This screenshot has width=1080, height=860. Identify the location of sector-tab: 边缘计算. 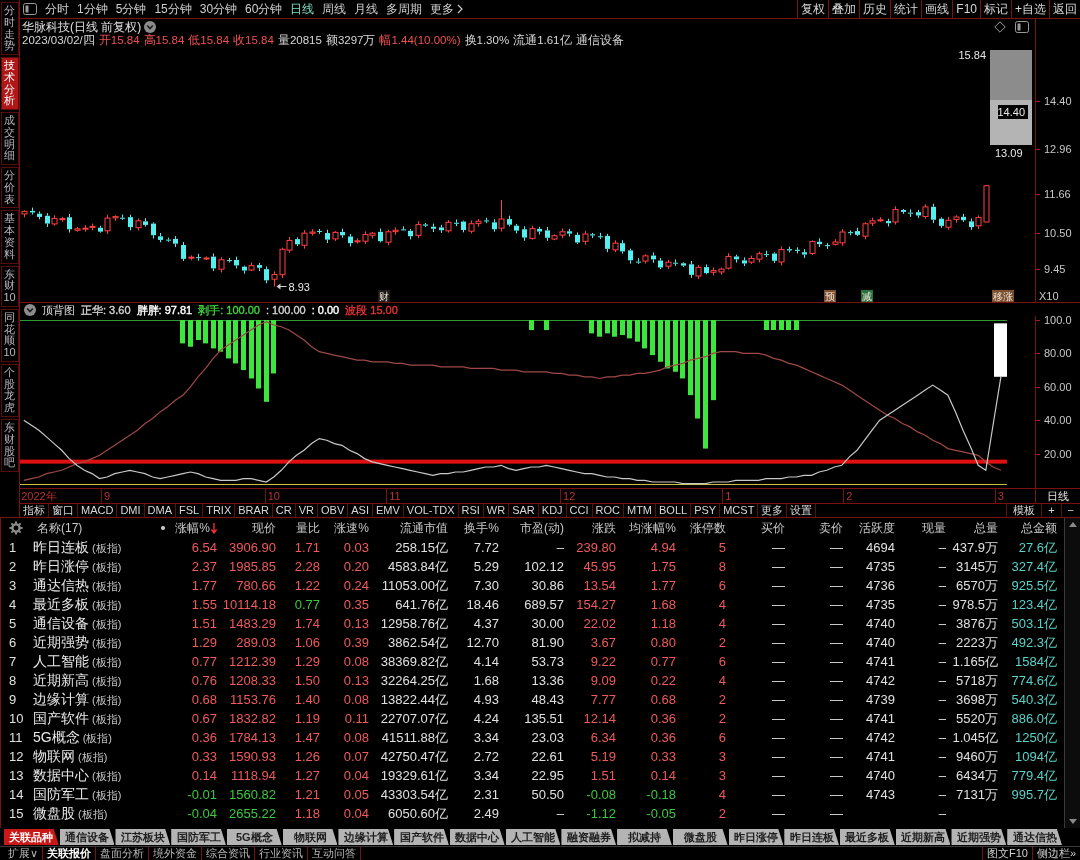
(366, 837).